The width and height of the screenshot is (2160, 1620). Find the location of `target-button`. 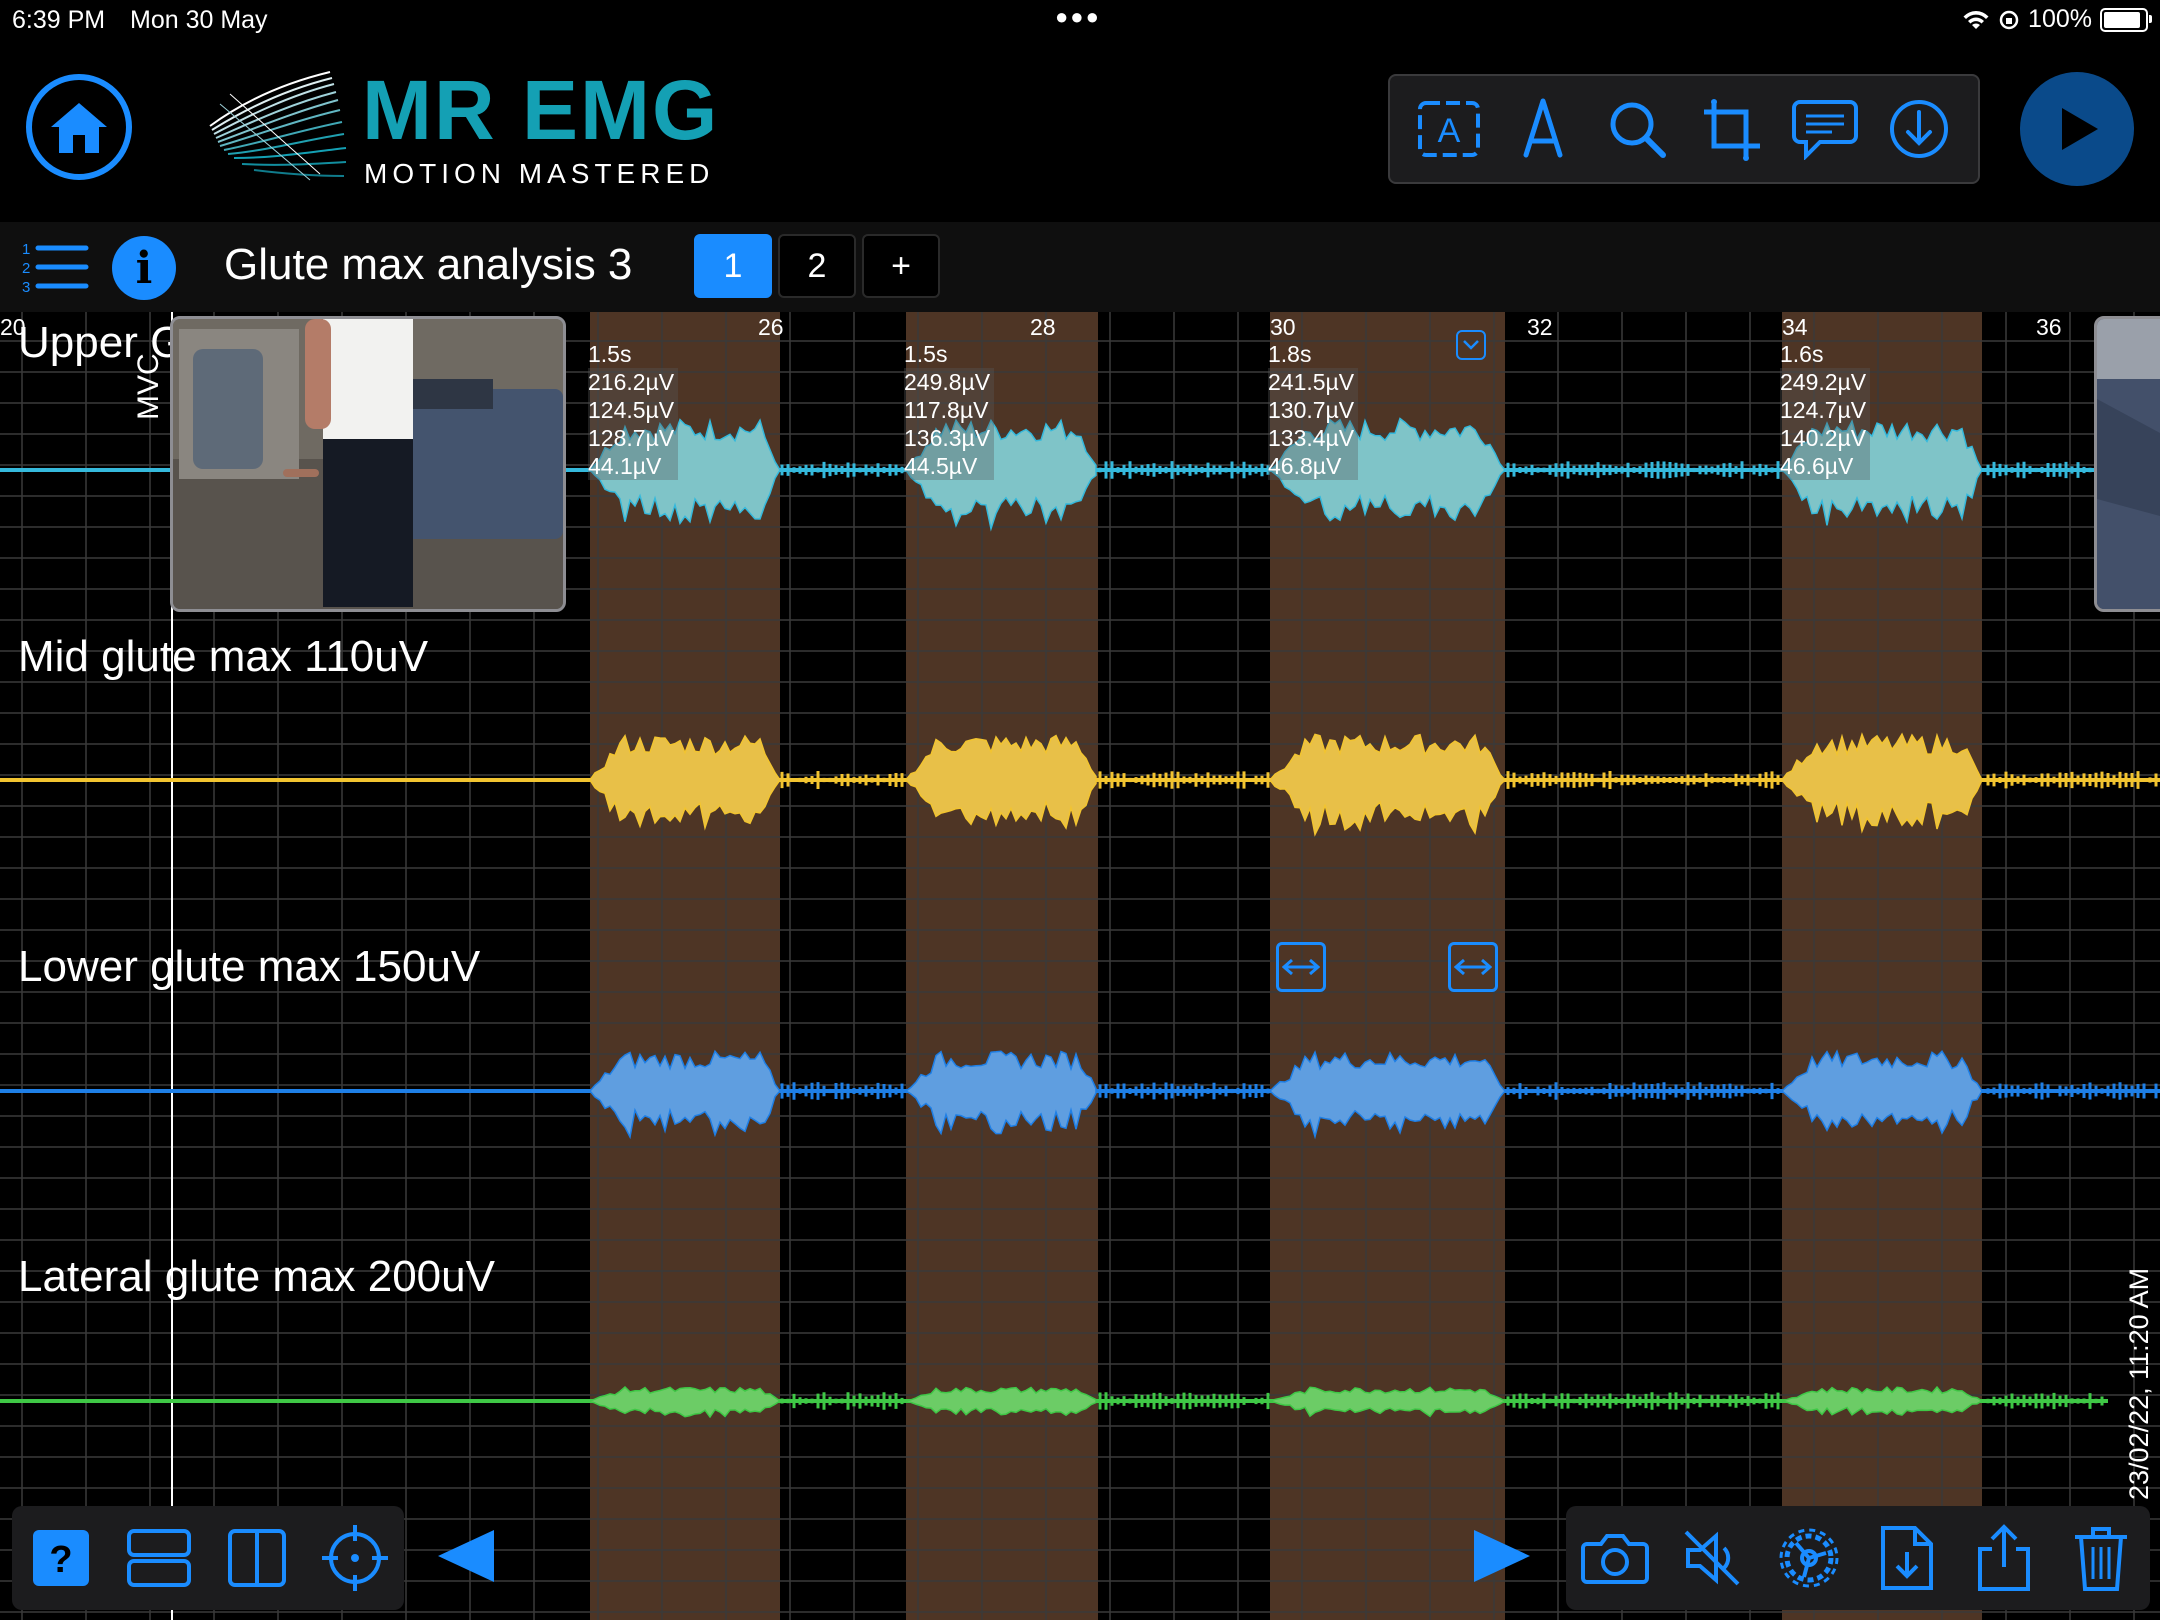

target-button is located at coordinates (355, 1558).